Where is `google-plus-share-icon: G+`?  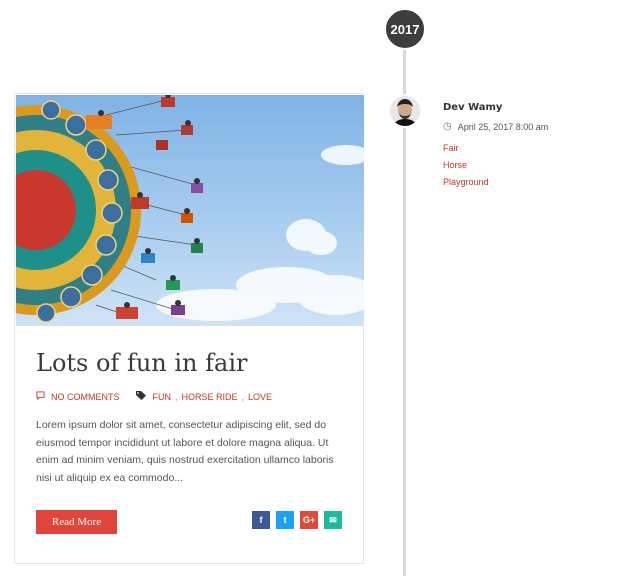
google-plus-share-icon: G+ is located at coordinates (309, 520).